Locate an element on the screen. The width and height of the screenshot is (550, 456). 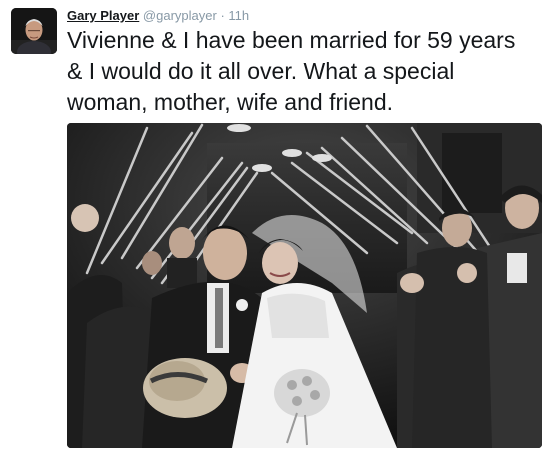
author-name-link: Gary Player is located at coordinates (103, 15).